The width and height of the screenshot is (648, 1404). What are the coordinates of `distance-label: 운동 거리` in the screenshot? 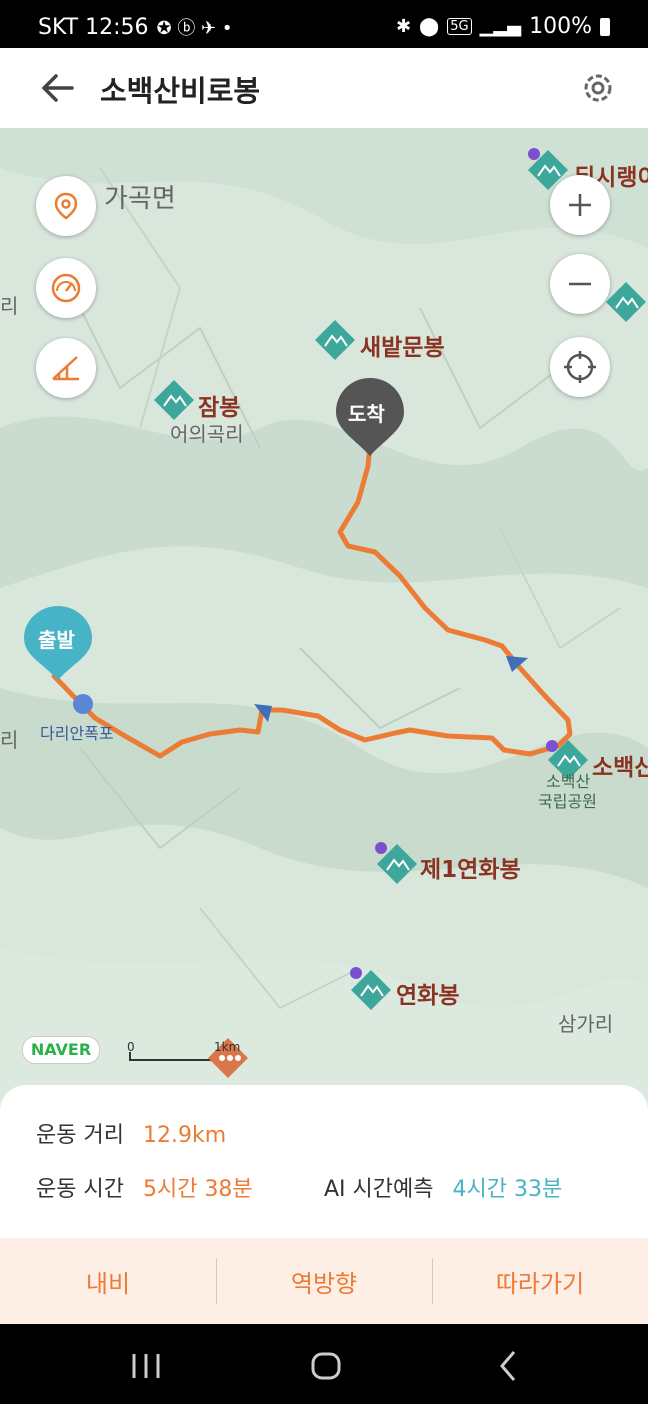 It's located at (80, 1135).